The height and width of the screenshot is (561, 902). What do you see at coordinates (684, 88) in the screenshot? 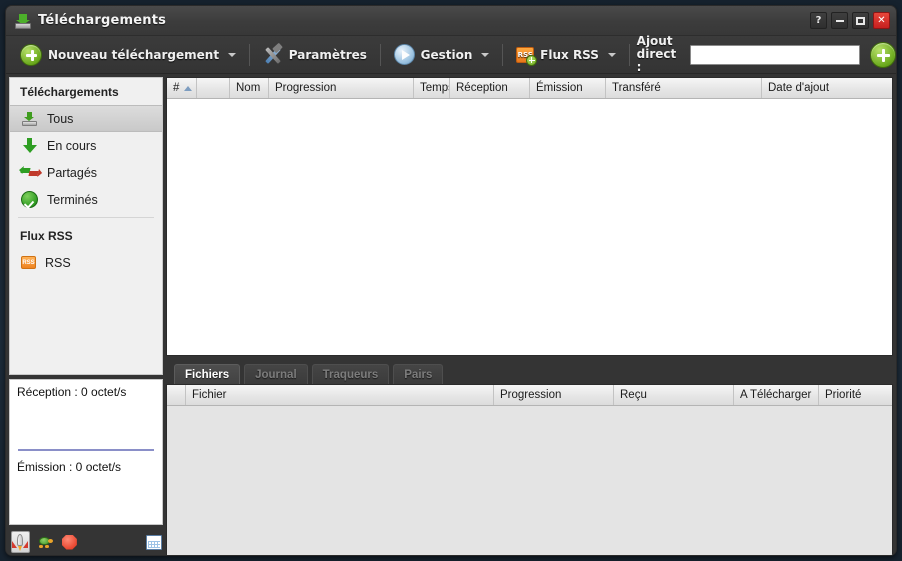
I see `column-header-transfere: Transféré` at bounding box center [684, 88].